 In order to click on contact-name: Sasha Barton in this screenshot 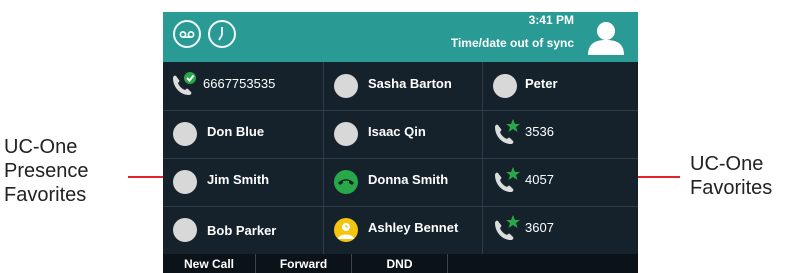, I will do `click(410, 83)`.